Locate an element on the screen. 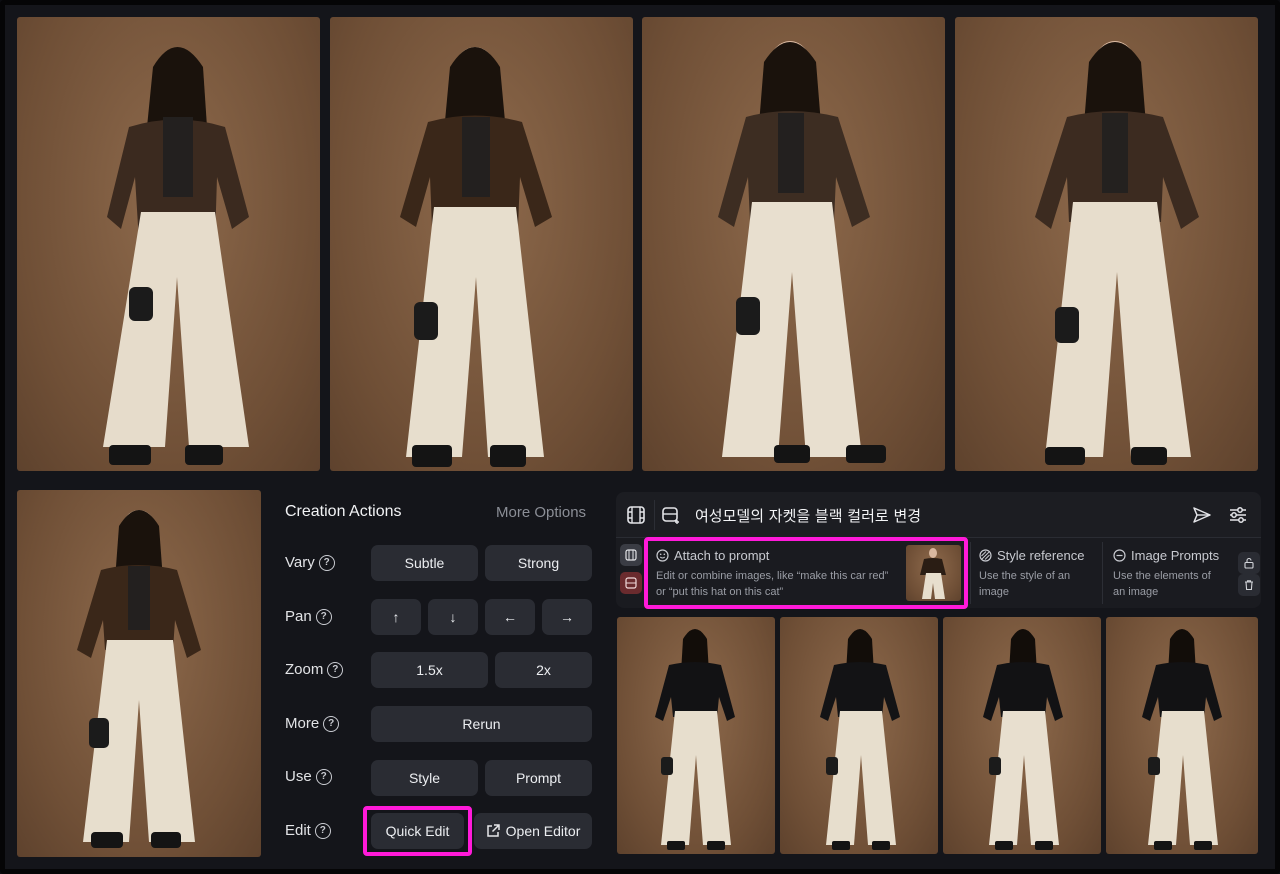  send-icon is located at coordinates (1202, 515).